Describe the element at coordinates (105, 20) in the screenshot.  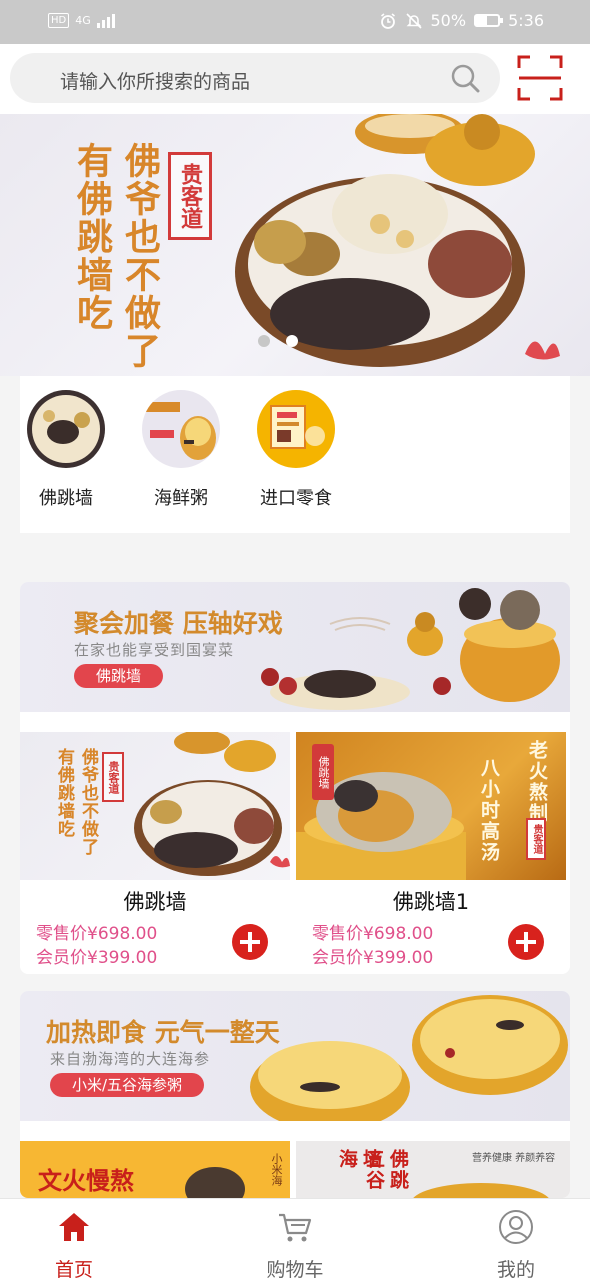
I see `signal-icon` at that location.